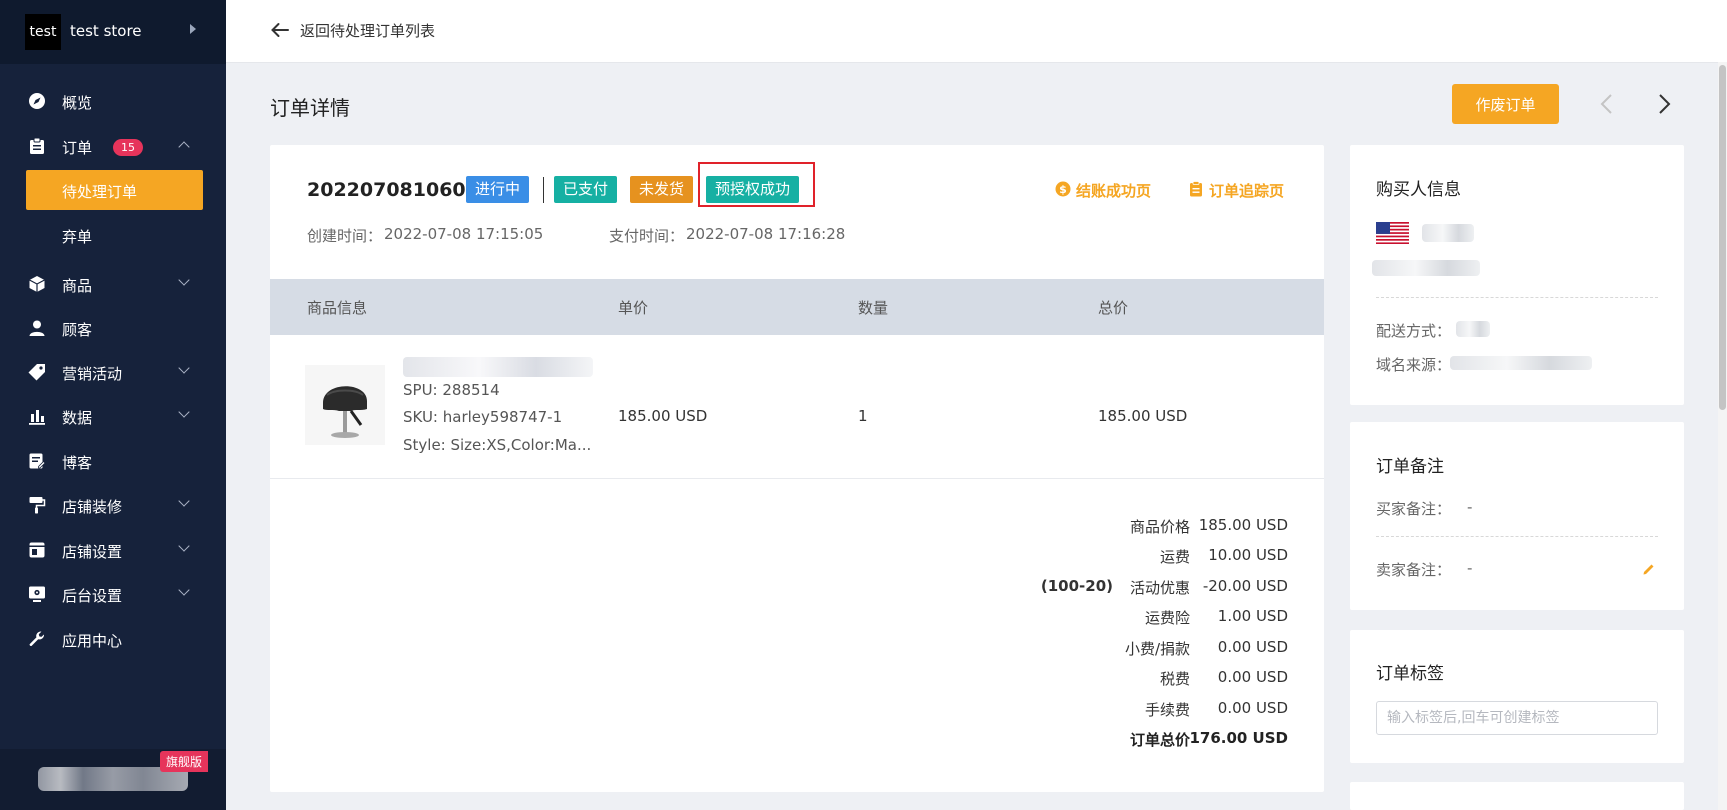  I want to click on sidebar-item-app-center: 应用中心, so click(113, 639).